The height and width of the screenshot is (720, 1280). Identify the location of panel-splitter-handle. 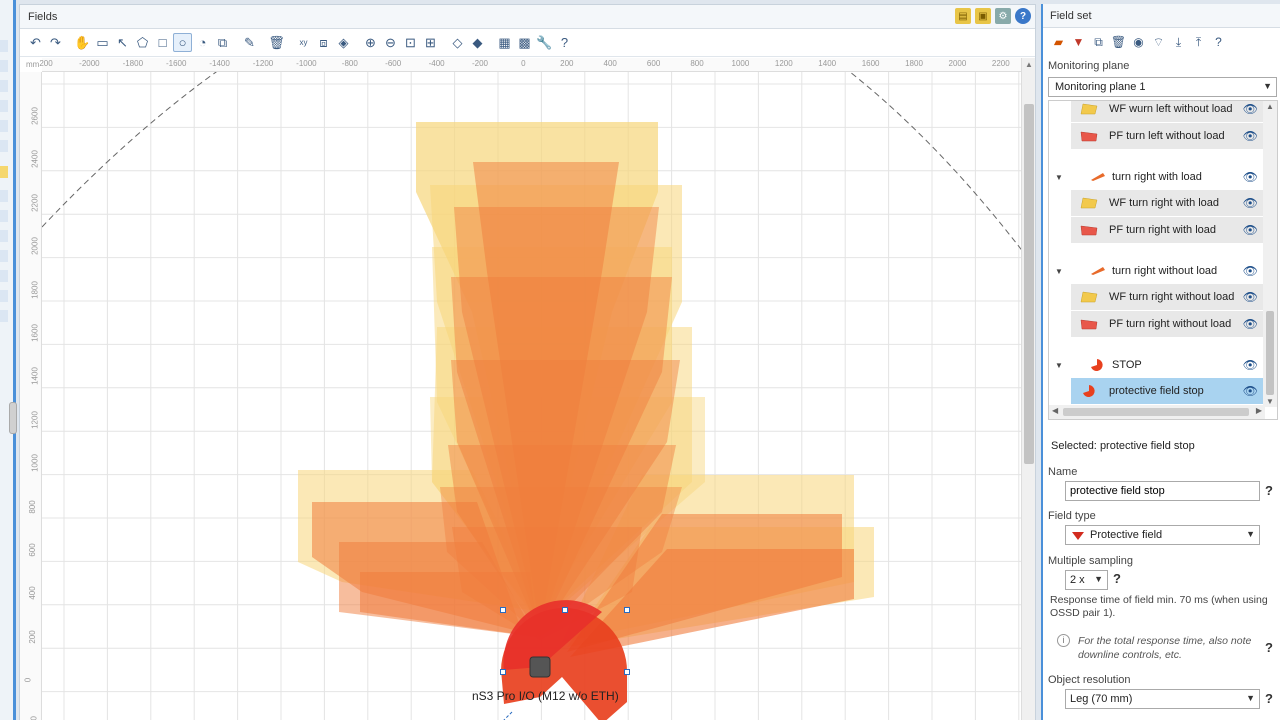
(13, 418).